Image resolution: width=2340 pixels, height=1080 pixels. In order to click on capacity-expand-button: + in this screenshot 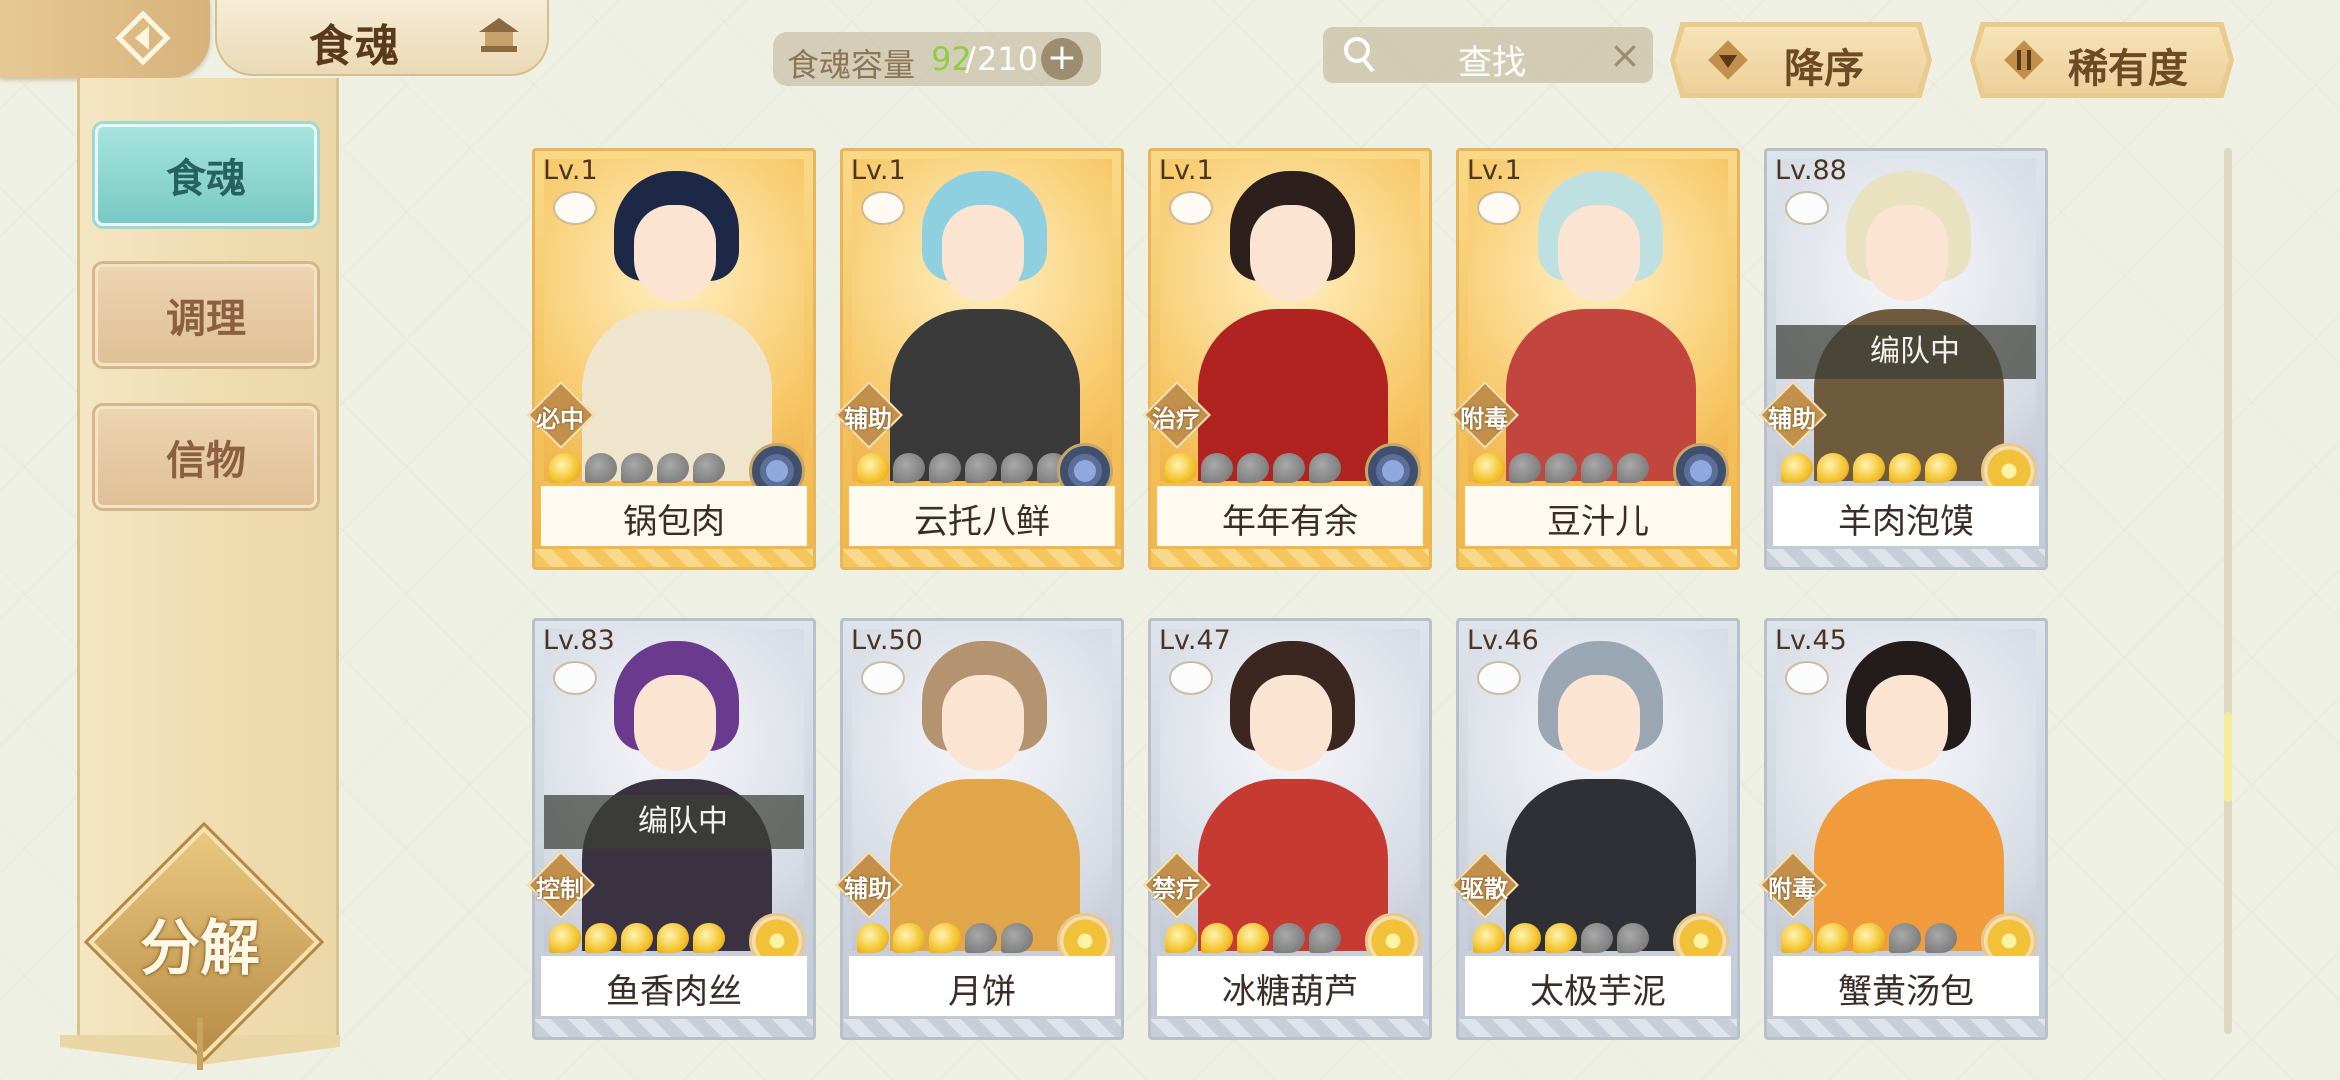, I will do `click(1062, 59)`.